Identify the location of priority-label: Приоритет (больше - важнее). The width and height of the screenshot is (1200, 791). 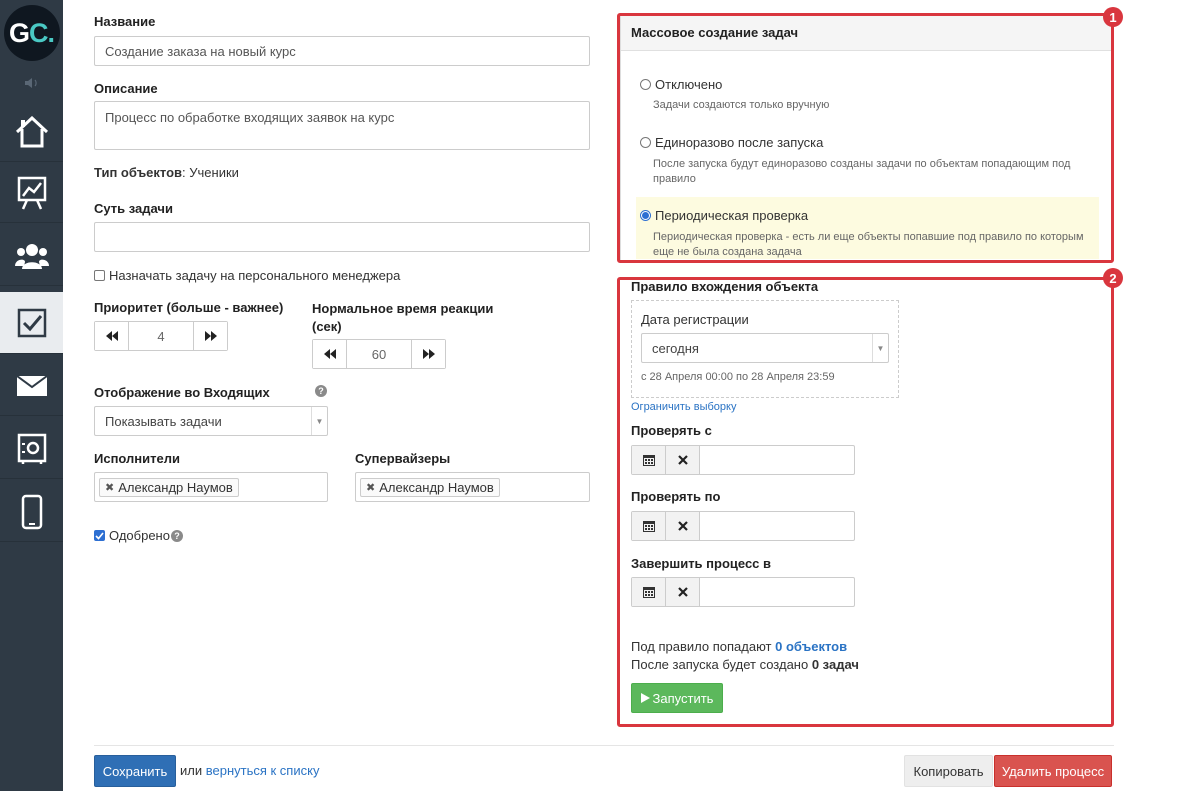
(189, 307).